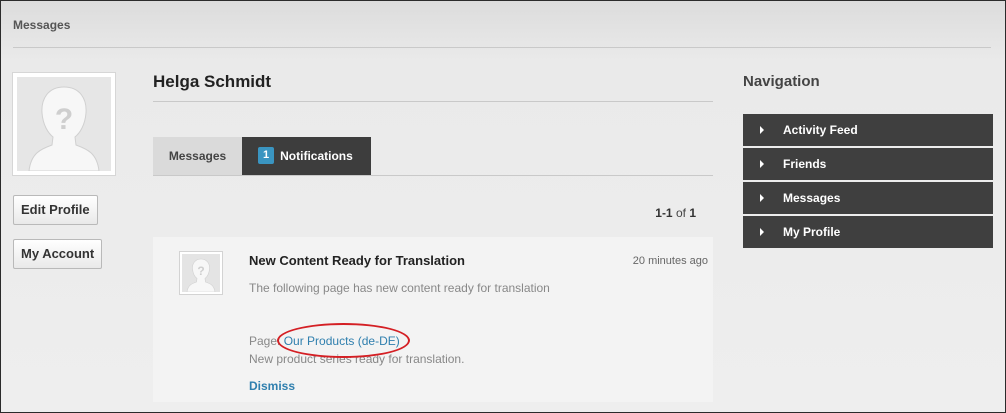 The image size is (1006, 413). Describe the element at coordinates (357, 260) in the screenshot. I see `notification-title: New Content Ready for Translation` at that location.